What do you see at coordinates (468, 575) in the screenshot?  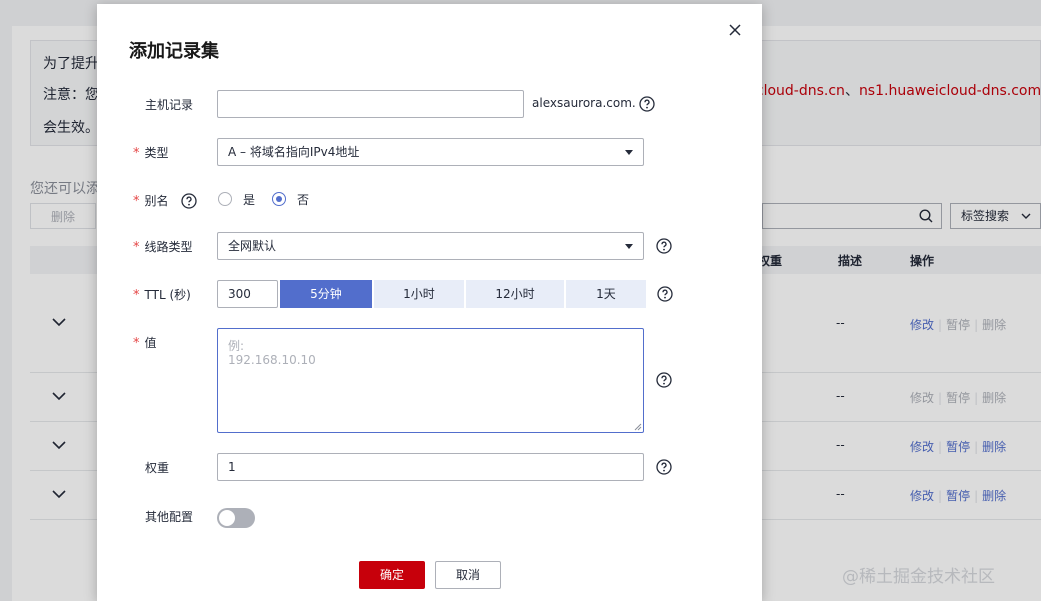 I see `cancel-button: 取消` at bounding box center [468, 575].